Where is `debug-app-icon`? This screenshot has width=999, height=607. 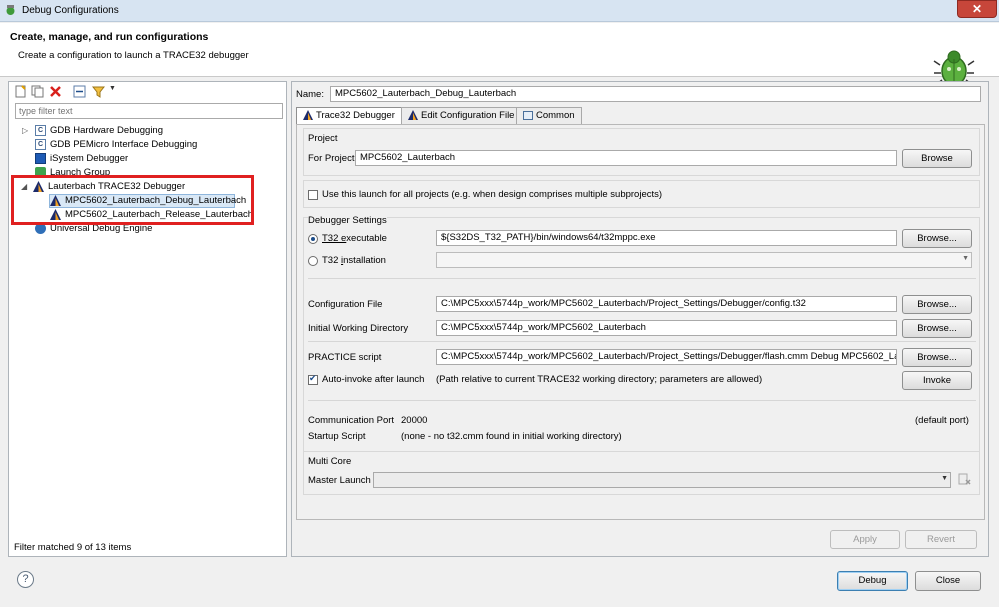 debug-app-icon is located at coordinates (10, 10).